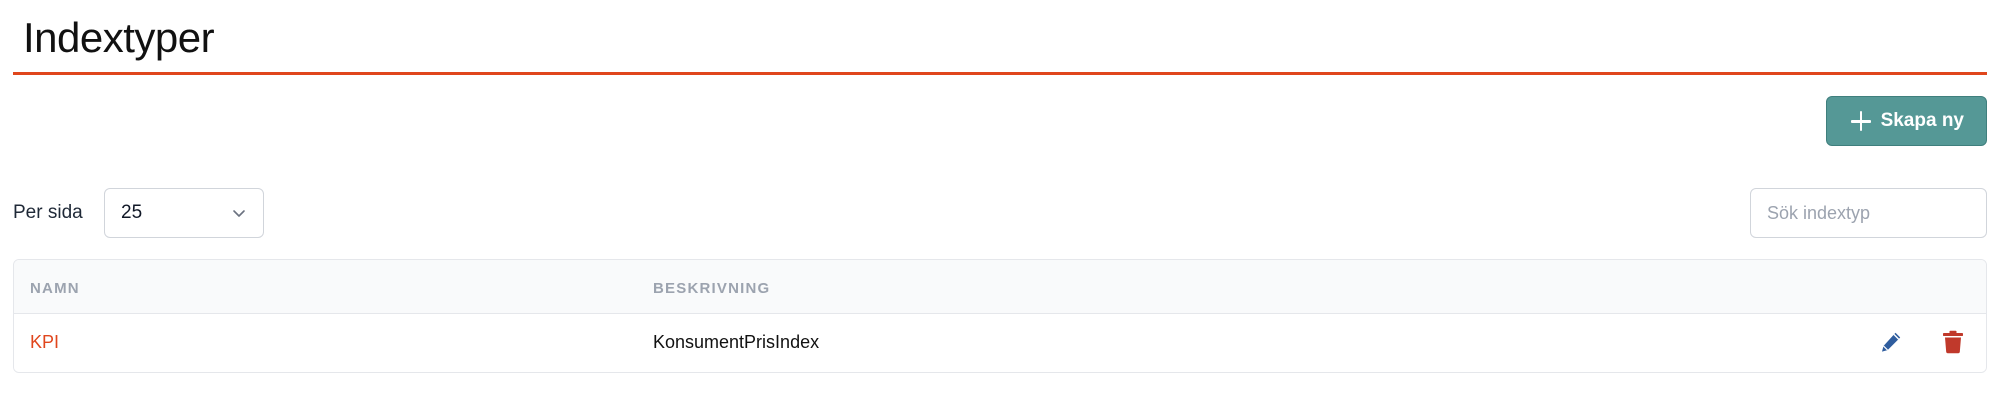  I want to click on per-page-select: 25, so click(184, 213).